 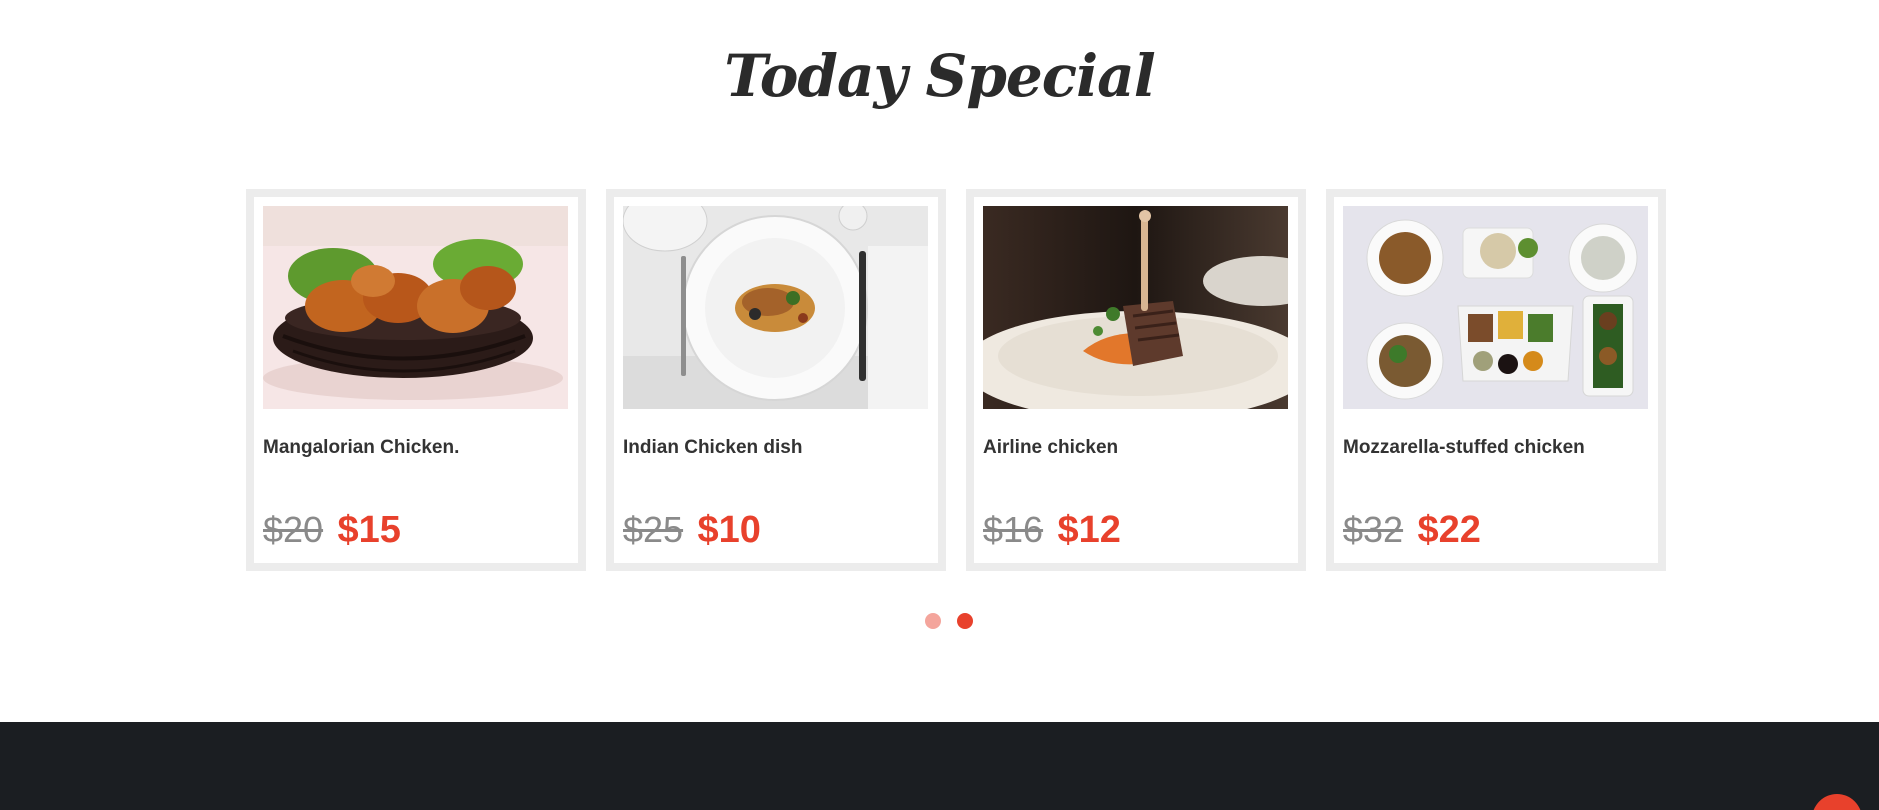 What do you see at coordinates (1464, 448) in the screenshot?
I see `dish-name: Mozzarella-stuffed chicken` at bounding box center [1464, 448].